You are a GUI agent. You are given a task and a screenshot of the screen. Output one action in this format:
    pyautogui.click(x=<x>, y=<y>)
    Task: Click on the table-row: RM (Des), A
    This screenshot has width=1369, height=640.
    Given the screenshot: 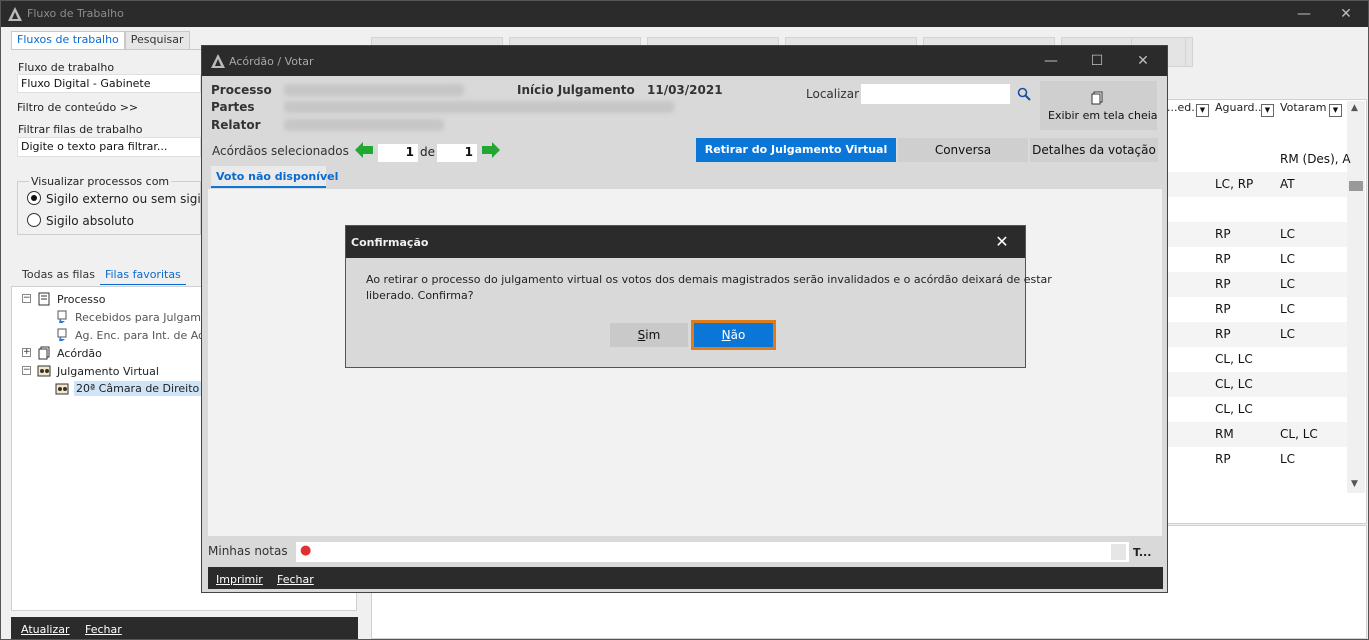 What is the action you would take?
    pyautogui.click(x=1259, y=159)
    